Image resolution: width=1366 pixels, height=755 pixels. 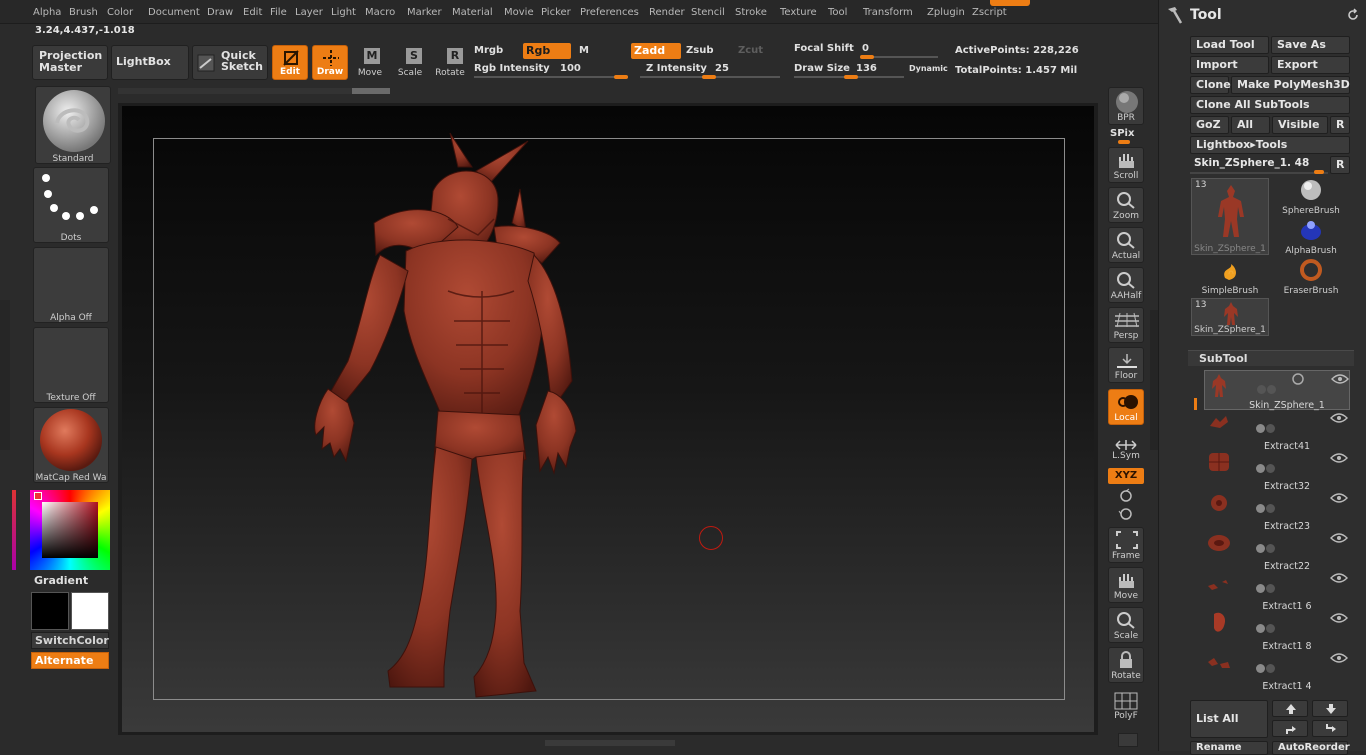 I want to click on menu-render: Render, so click(x=667, y=12).